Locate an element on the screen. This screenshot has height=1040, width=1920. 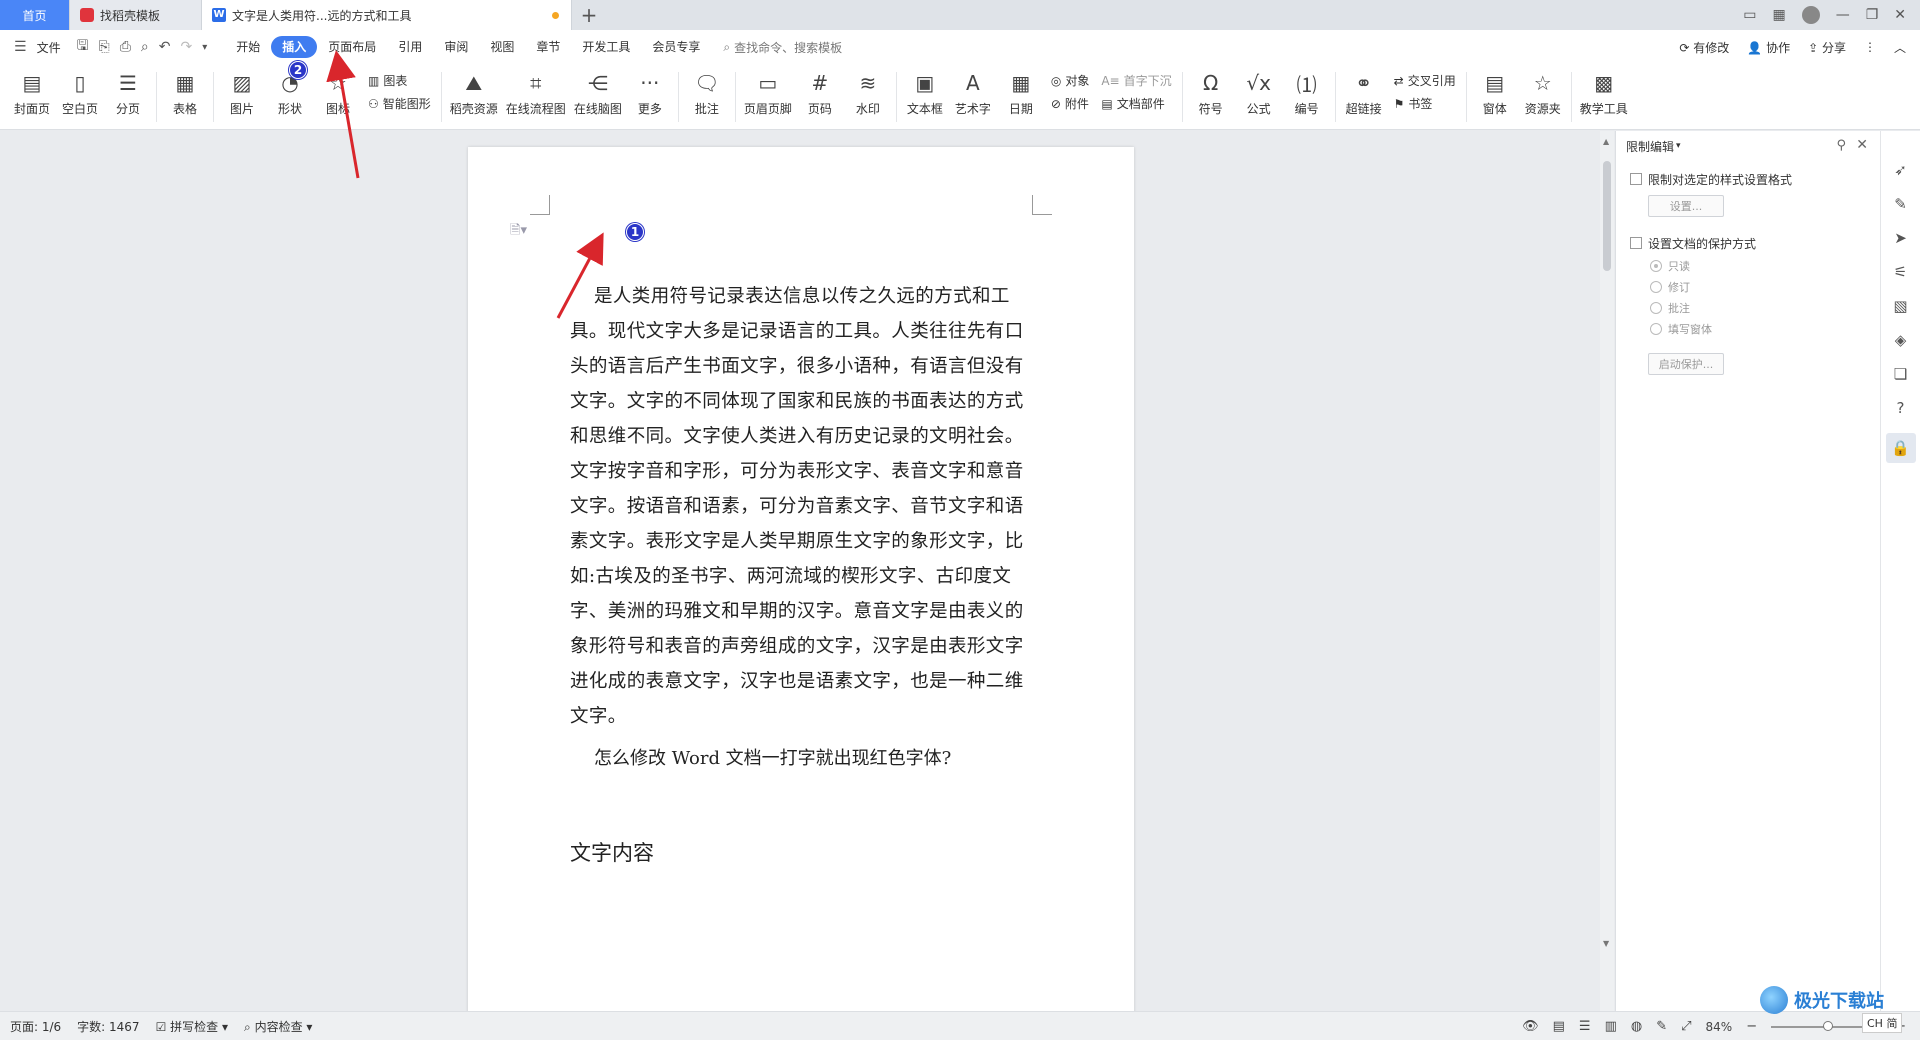
panel-close-icon: ✕ is located at coordinates (1862, 145).